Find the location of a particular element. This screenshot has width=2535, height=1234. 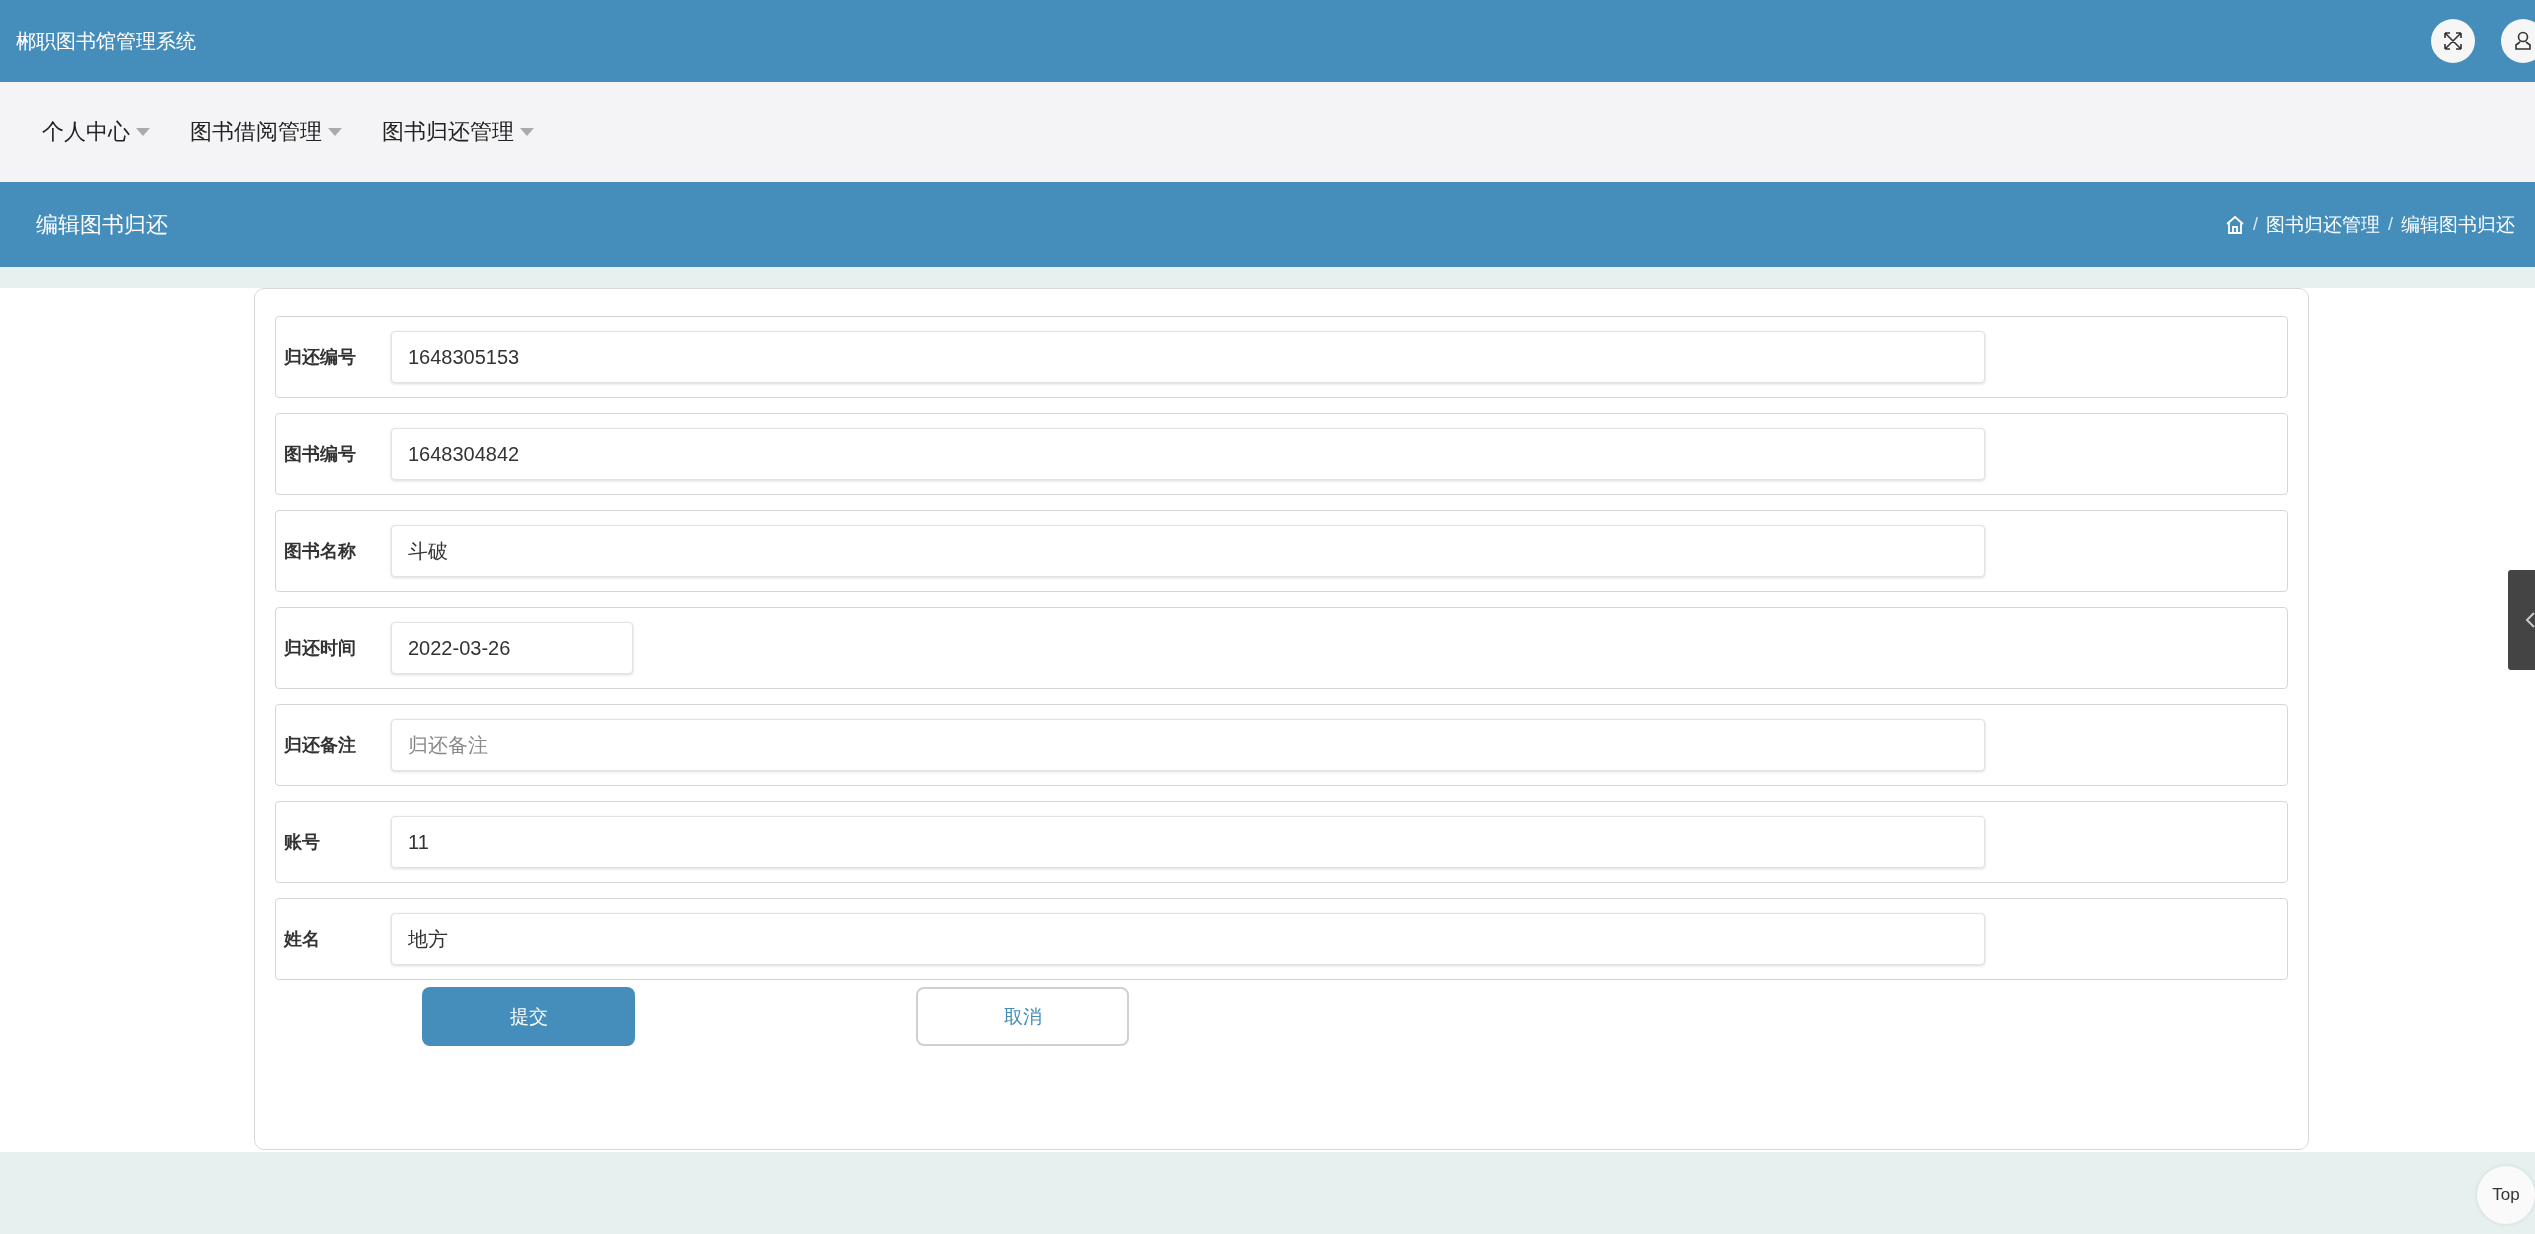

fullscreen-button is located at coordinates (2453, 41).